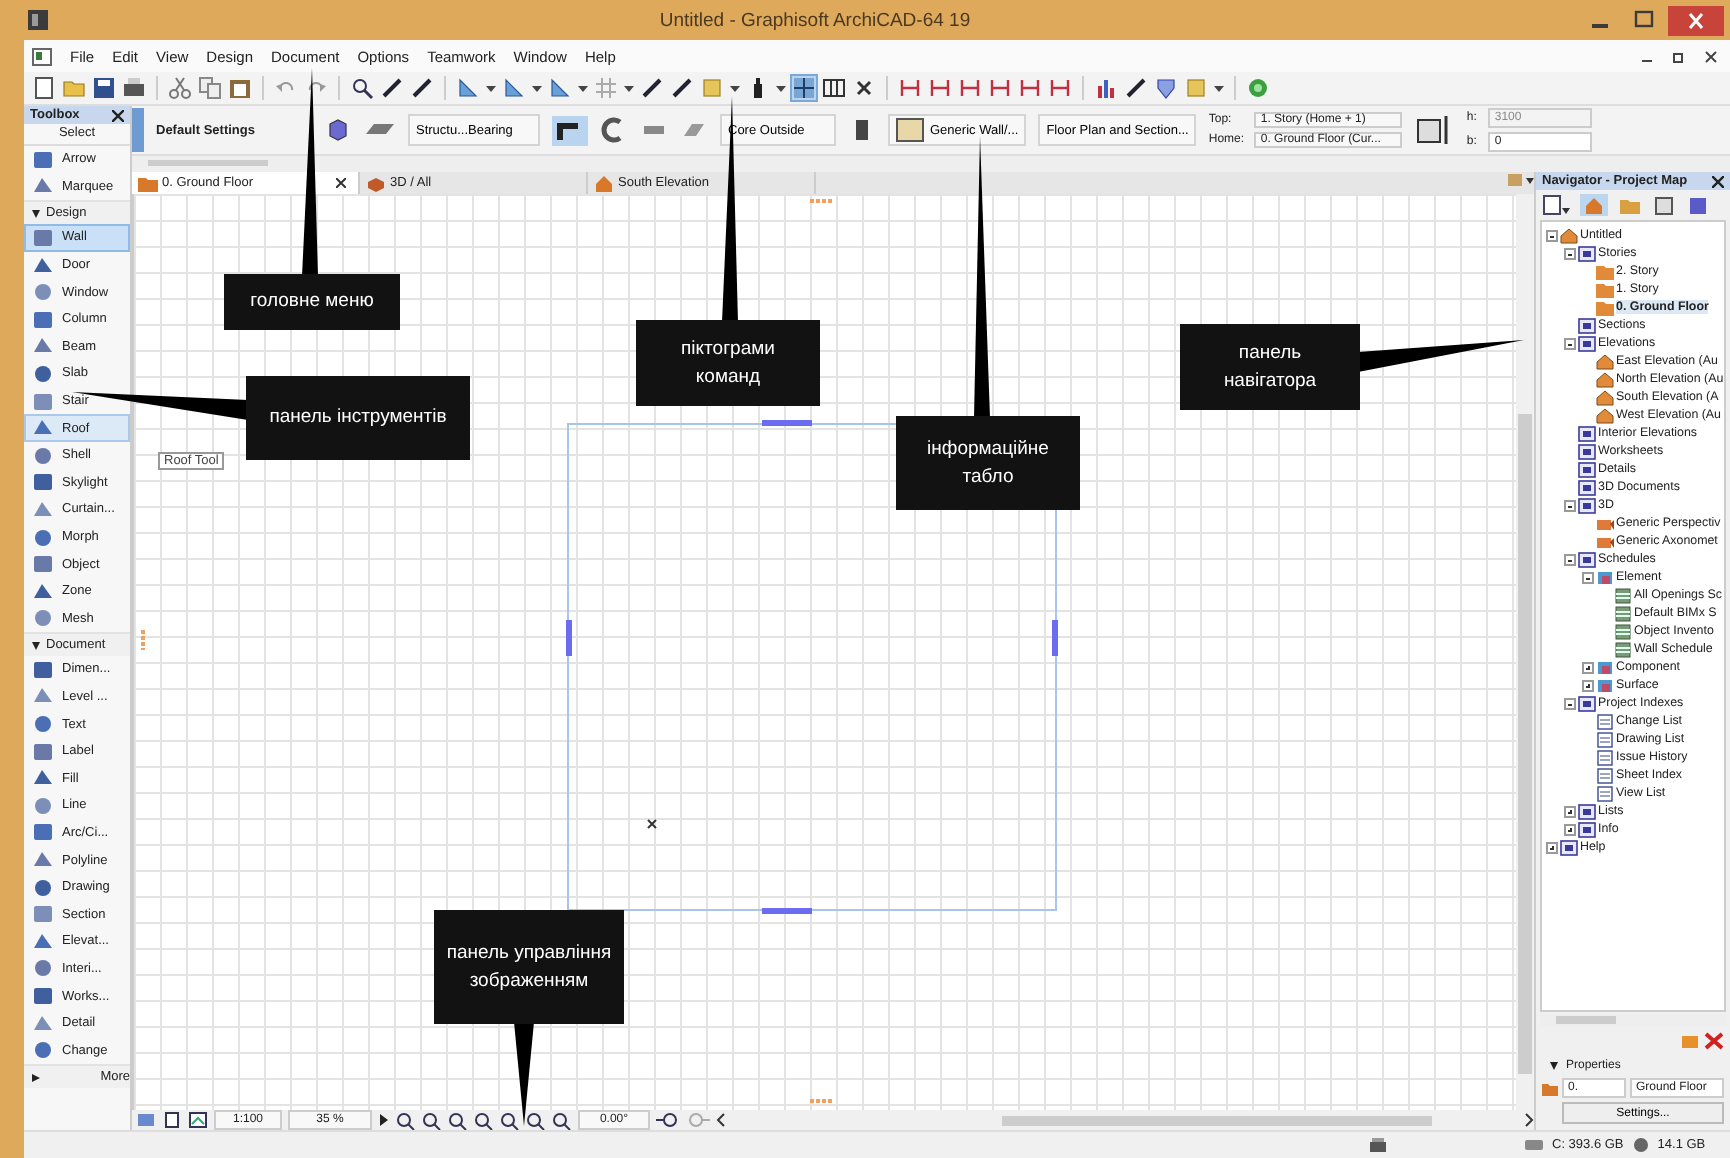  I want to click on columns-icon, so click(834, 88).